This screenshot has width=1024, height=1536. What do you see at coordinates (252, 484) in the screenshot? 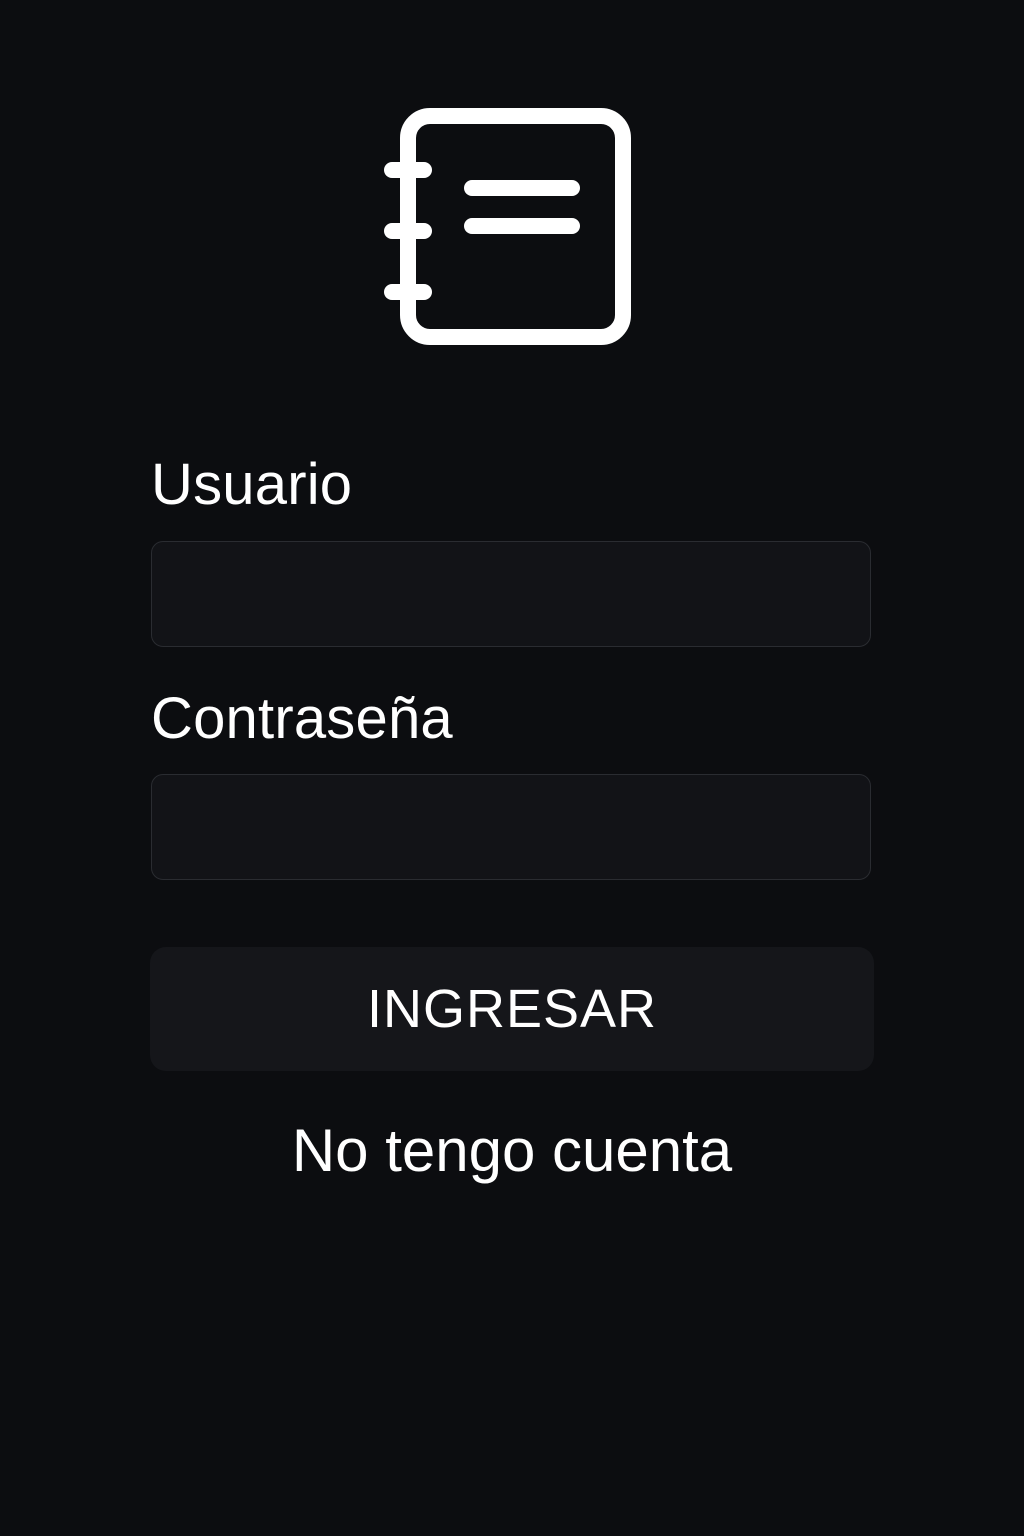
I see `username-label: Usuario` at bounding box center [252, 484].